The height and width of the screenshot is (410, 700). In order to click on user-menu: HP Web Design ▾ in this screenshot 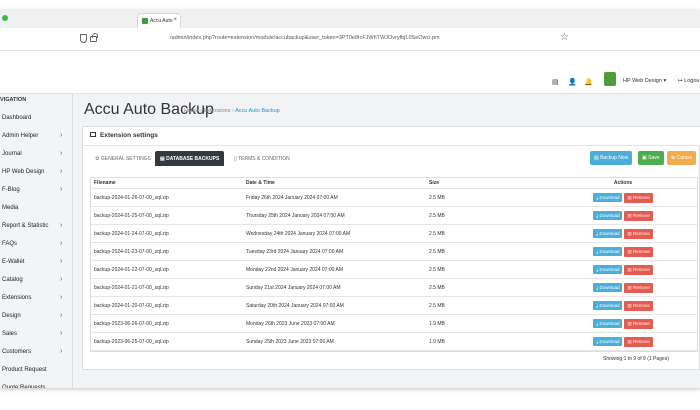, I will do `click(644, 81)`.